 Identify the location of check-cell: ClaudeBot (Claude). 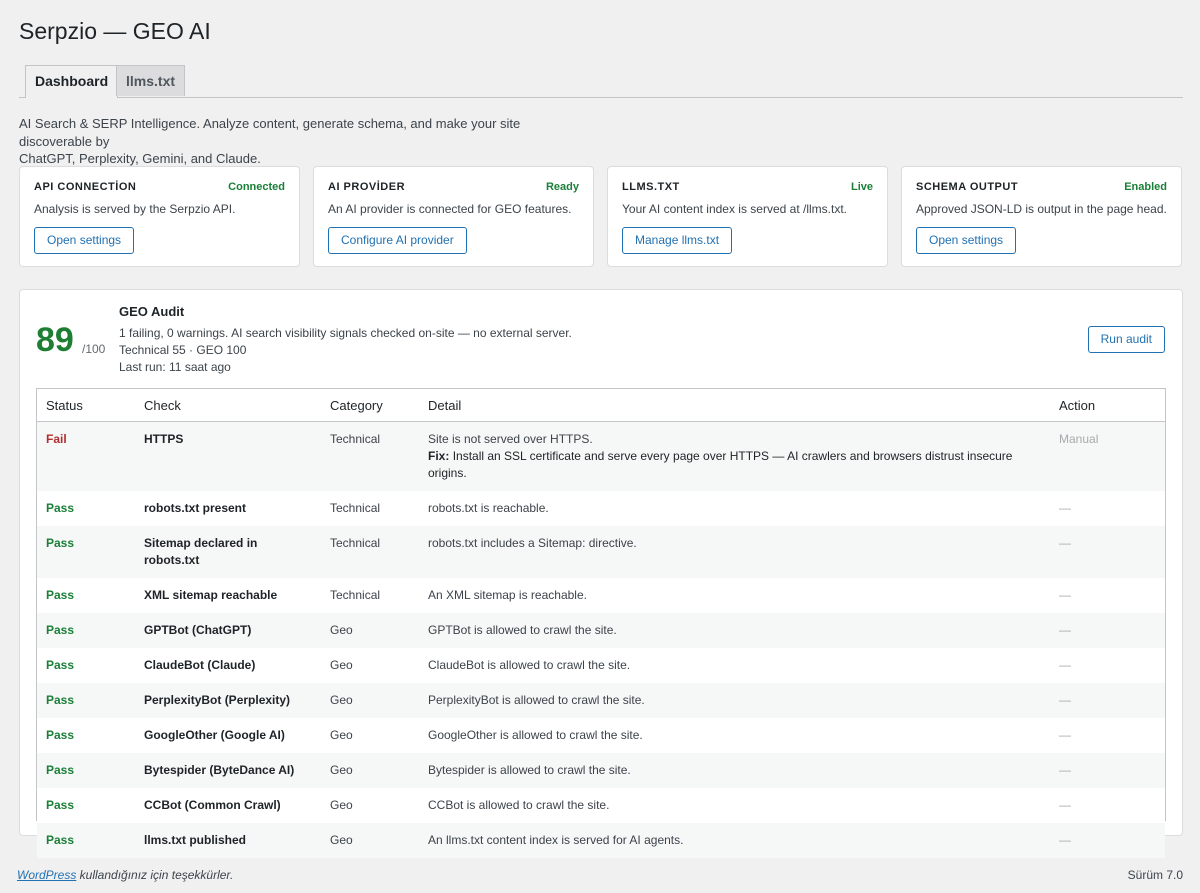
(200, 665).